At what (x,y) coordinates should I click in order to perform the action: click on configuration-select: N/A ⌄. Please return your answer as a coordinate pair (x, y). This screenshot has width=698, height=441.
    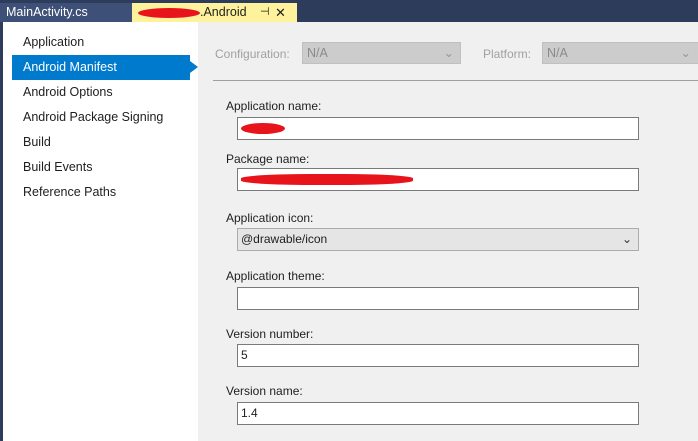
    Looking at the image, I should click on (381, 53).